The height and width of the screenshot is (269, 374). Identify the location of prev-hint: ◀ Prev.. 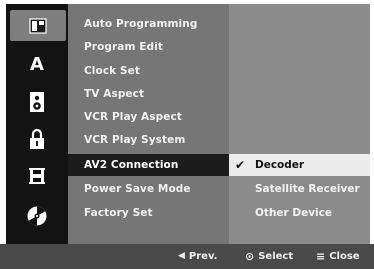
(197, 256).